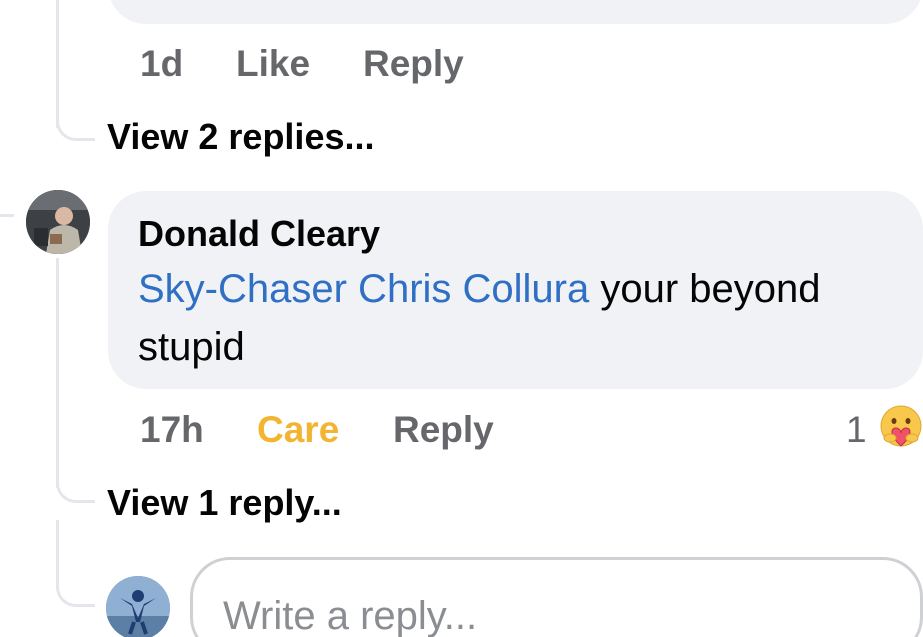 The width and height of the screenshot is (923, 637). Describe the element at coordinates (57, 373) in the screenshot. I see `thread-line-mid` at that location.